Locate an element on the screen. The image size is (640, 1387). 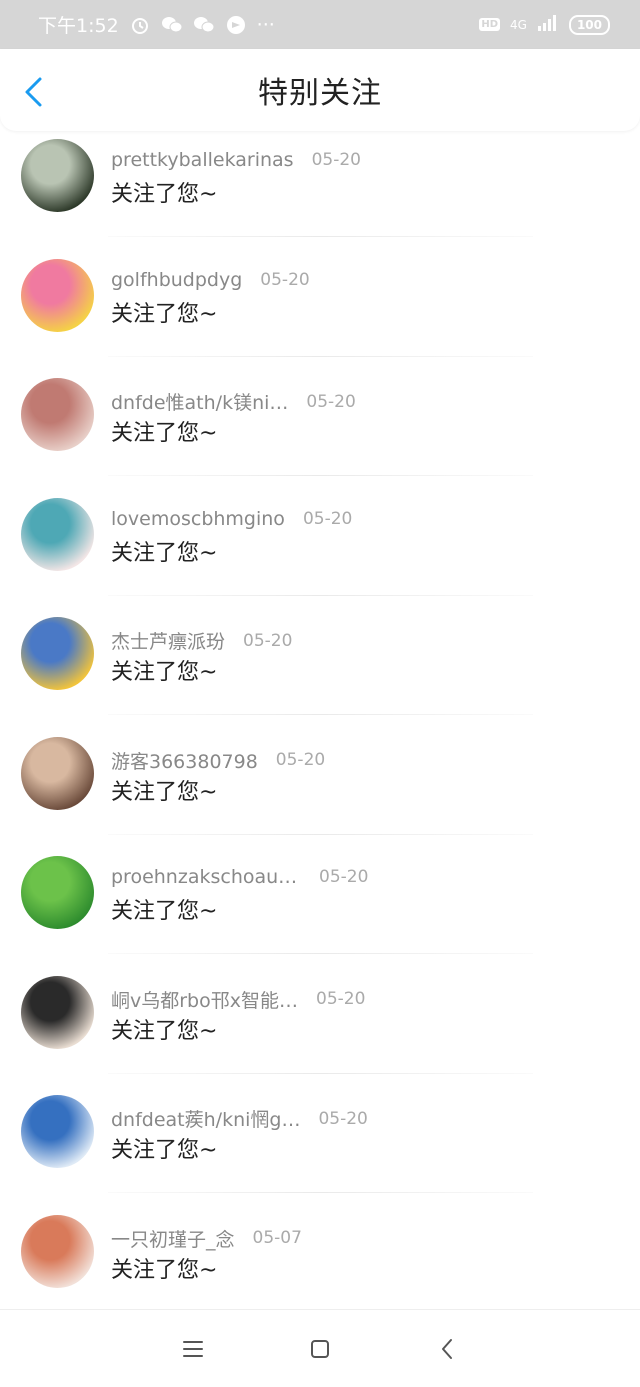
name-line: prettkyballekarinas 05-20 is located at coordinates (236, 160).